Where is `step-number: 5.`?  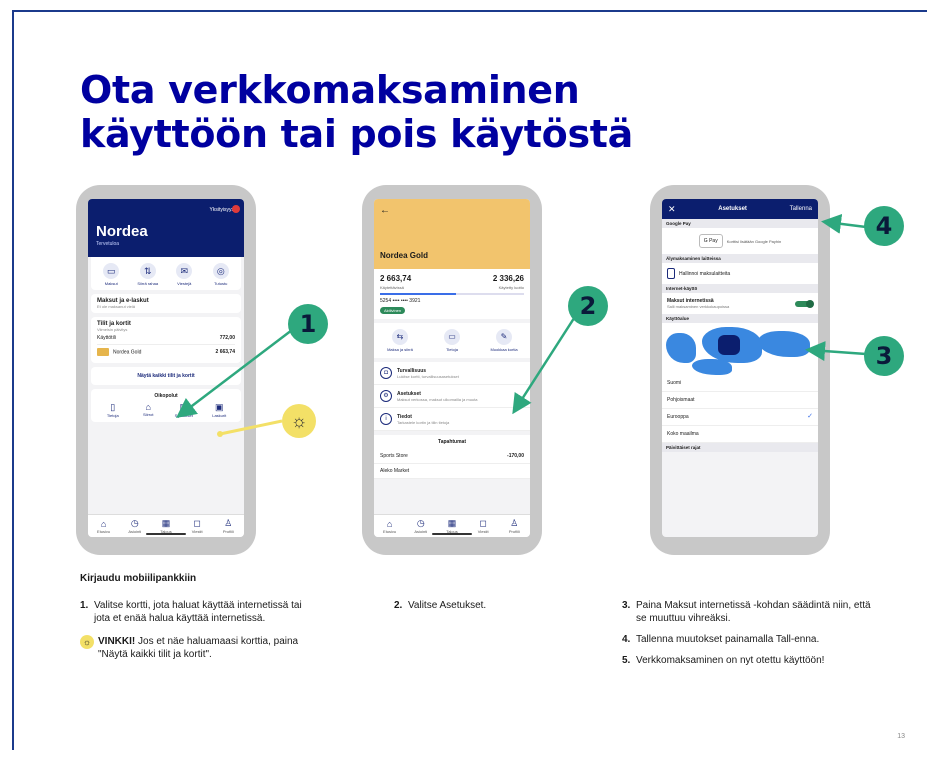 step-number: 5. is located at coordinates (626, 660).